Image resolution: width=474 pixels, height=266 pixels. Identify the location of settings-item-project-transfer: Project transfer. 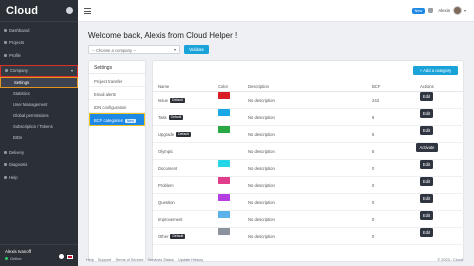
(117, 80).